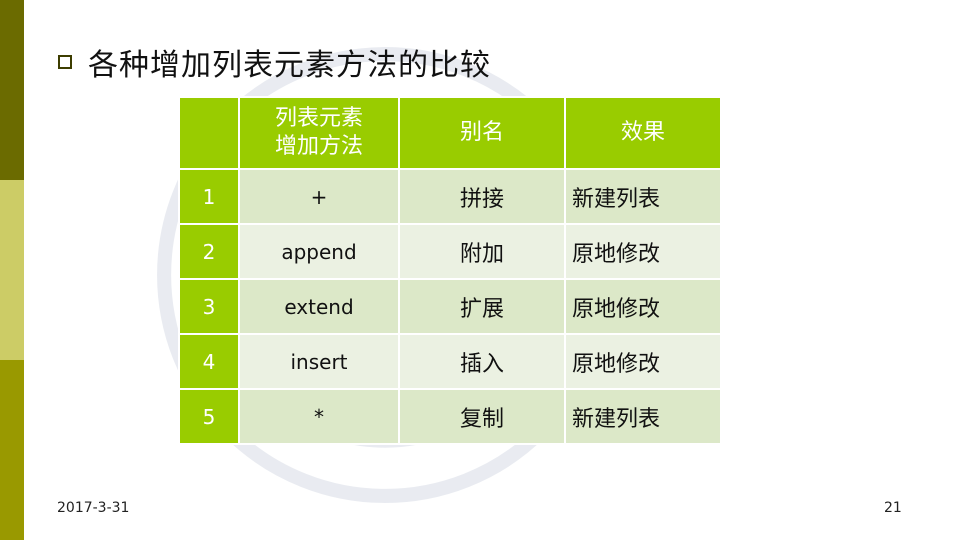 The image size is (960, 540). I want to click on table-row: 2 append 附加 原地修改, so click(450, 251).